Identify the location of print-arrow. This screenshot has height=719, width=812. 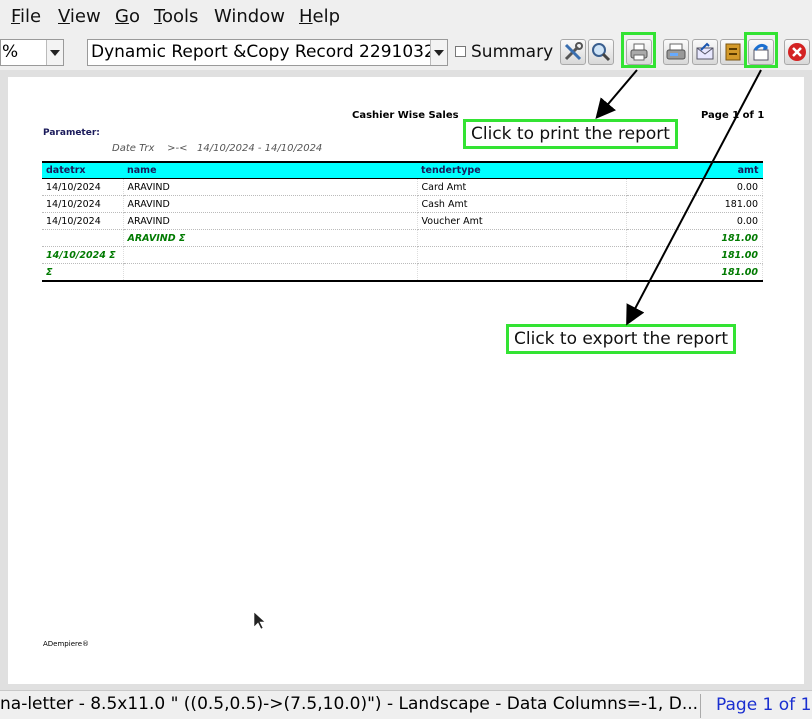
(616, 94).